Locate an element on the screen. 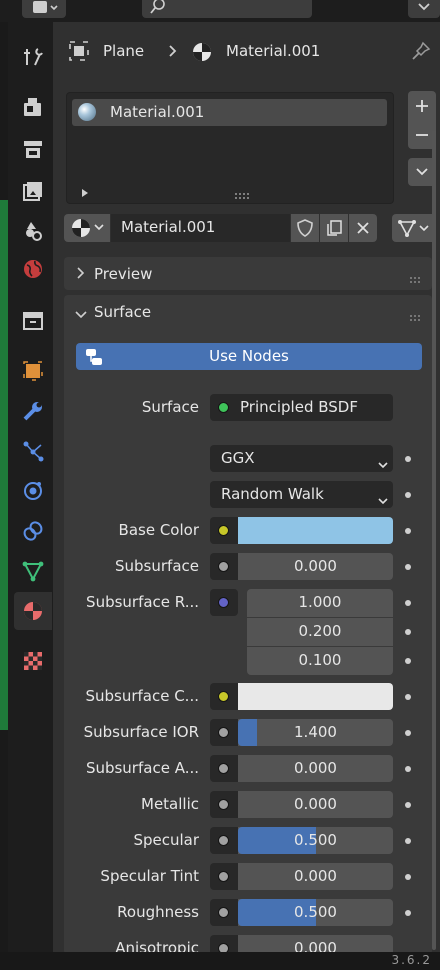  options-dropdown-button is located at coordinates (424, 9).